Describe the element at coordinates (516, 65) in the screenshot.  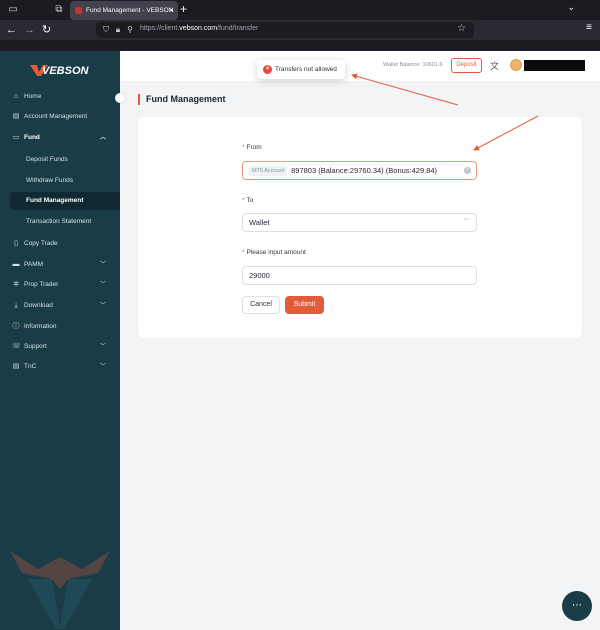
I see `avatar` at that location.